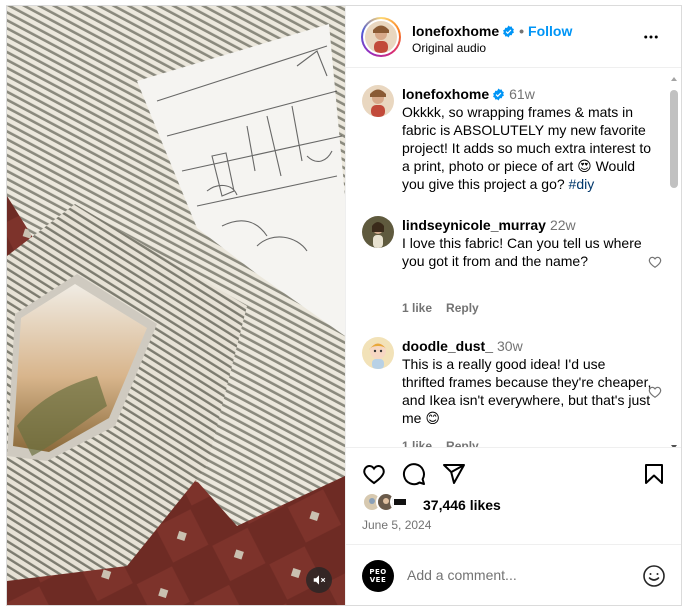  Describe the element at coordinates (674, 262) in the screenshot. I see `comments-scrollbar` at that location.